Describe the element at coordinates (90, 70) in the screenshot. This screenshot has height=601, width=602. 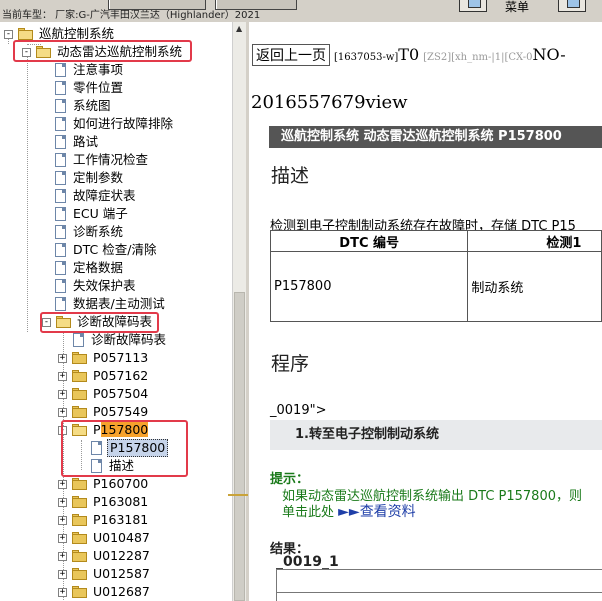
I see `tree-item-precautions: 注意事项` at that location.